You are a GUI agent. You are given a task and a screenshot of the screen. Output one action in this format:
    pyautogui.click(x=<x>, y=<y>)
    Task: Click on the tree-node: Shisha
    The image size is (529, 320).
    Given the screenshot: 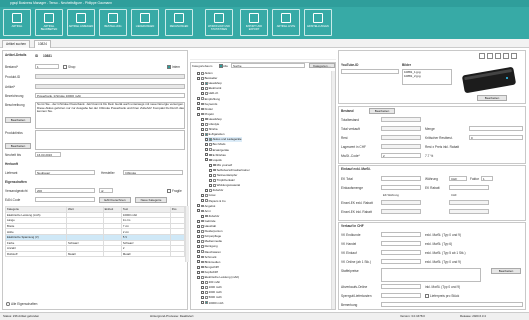 What is the action you would take?
    pyautogui.click(x=209, y=129)
    